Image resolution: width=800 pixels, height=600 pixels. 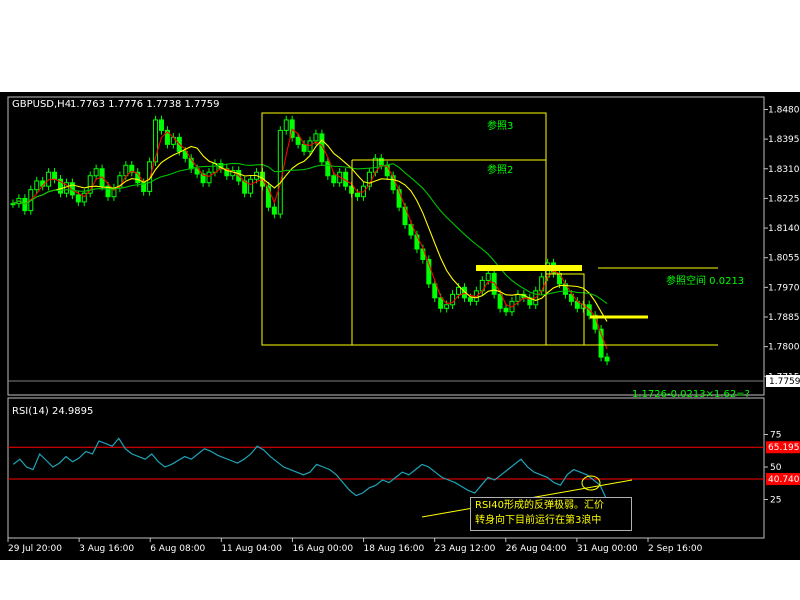 What do you see at coordinates (784, 288) in the screenshot?
I see `price-tick-label: 1.7970` at bounding box center [784, 288].